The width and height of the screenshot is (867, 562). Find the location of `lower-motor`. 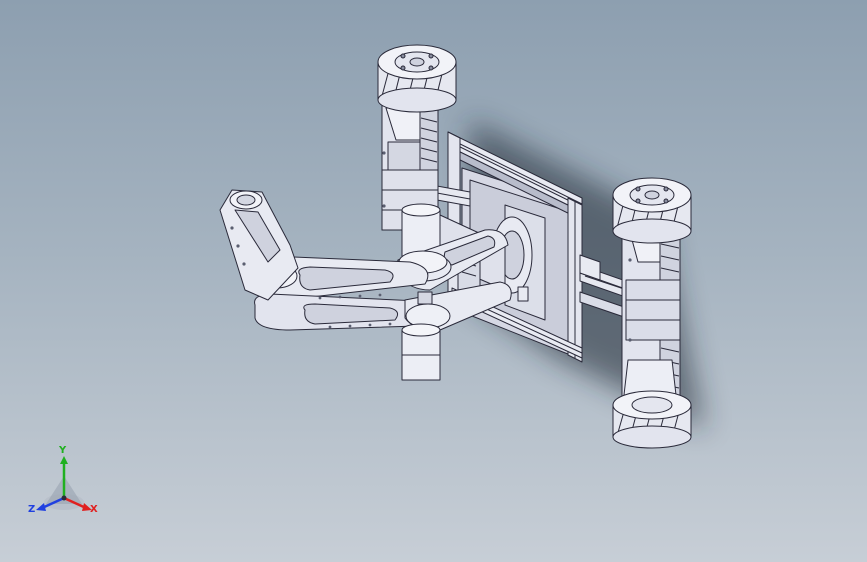

lower-motor is located at coordinates (421, 352).